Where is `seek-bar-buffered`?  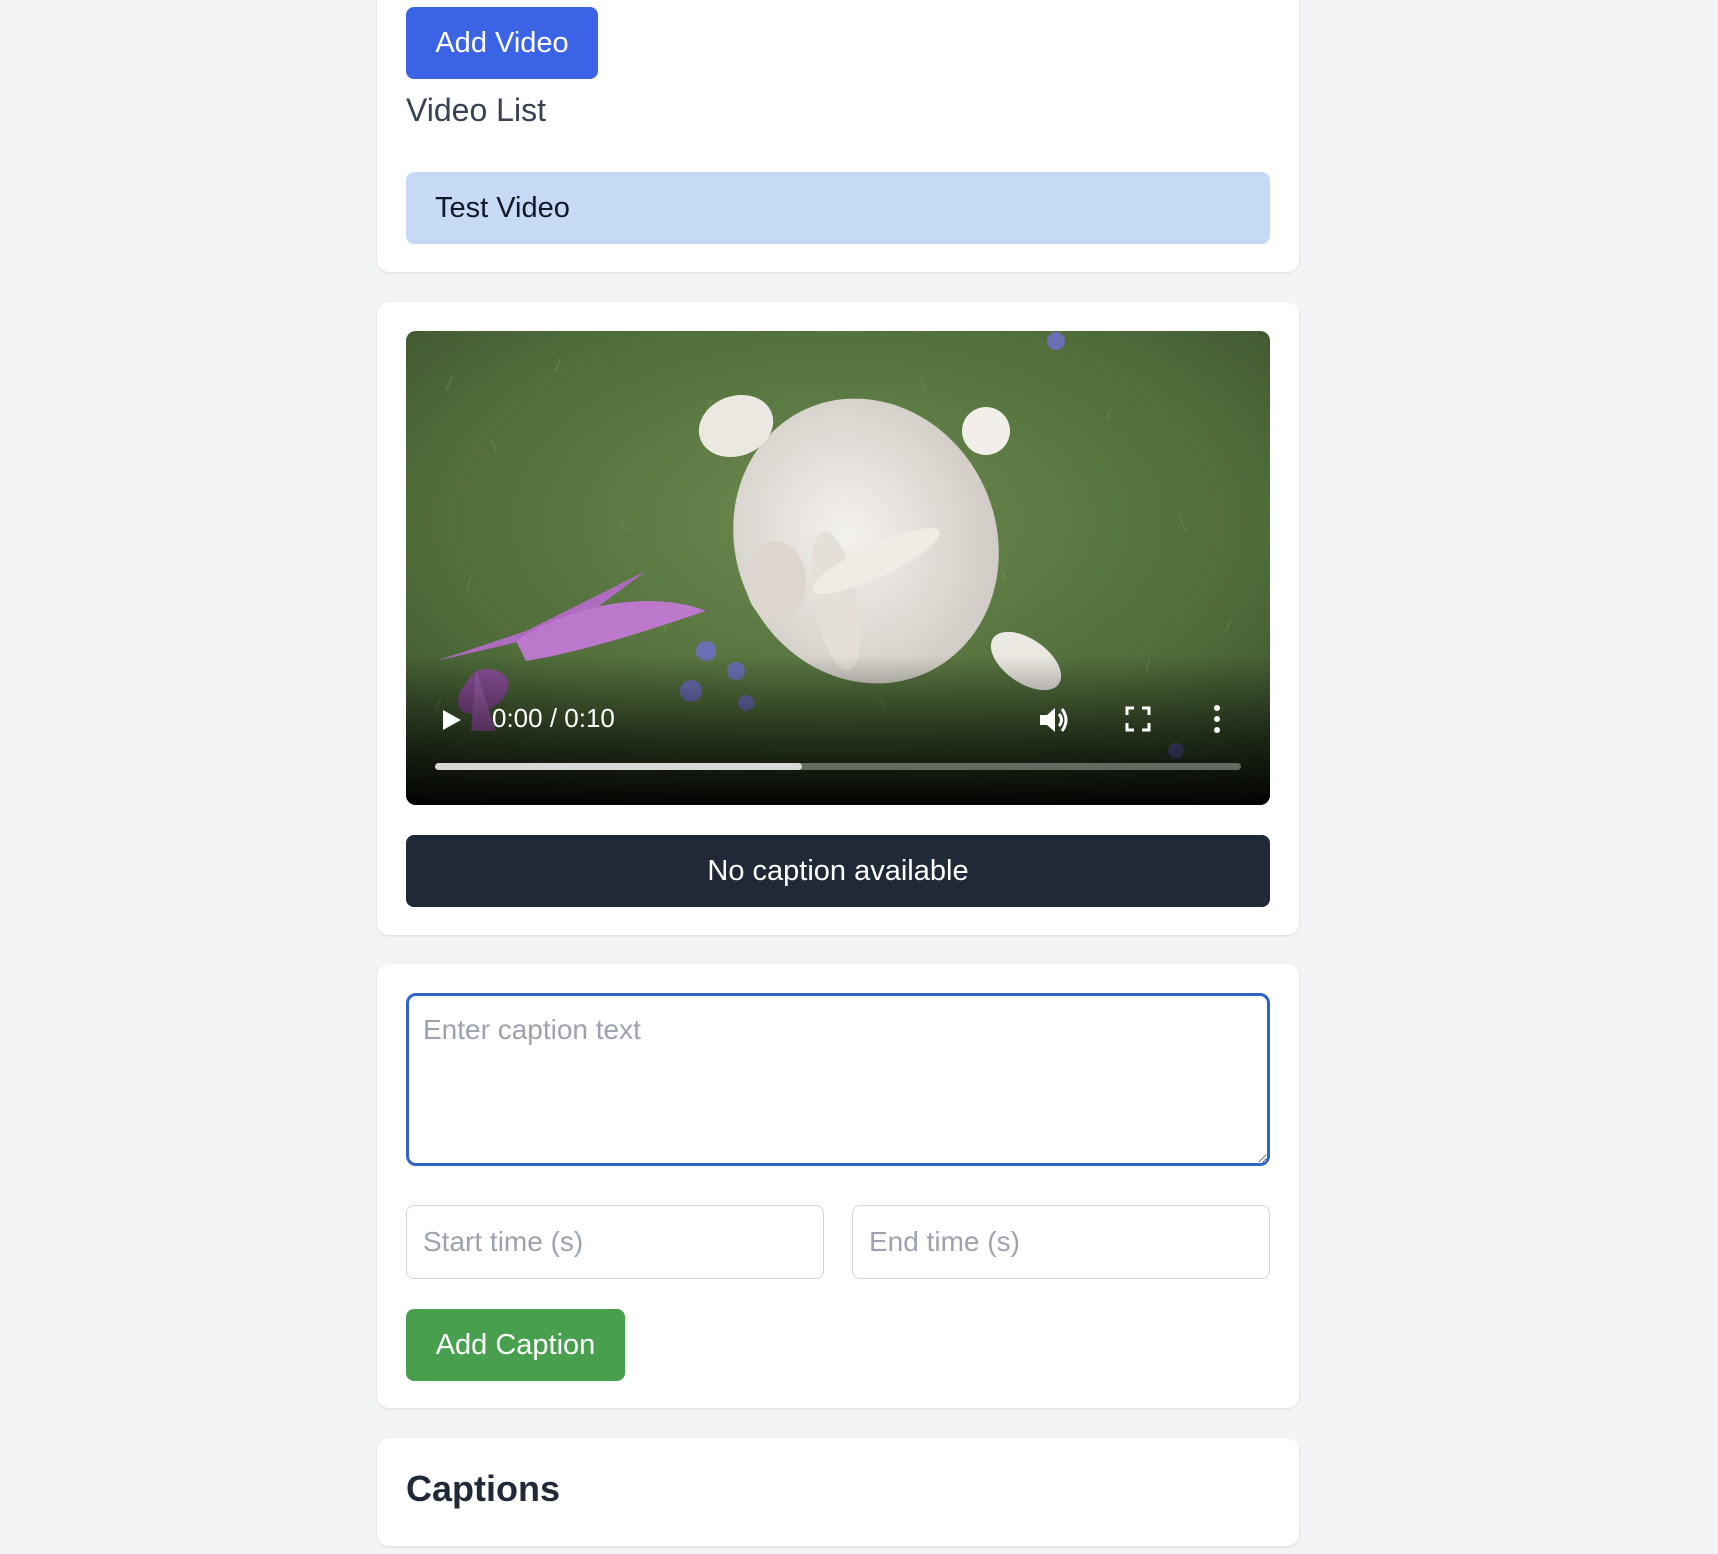
seek-bar-buffered is located at coordinates (618, 766).